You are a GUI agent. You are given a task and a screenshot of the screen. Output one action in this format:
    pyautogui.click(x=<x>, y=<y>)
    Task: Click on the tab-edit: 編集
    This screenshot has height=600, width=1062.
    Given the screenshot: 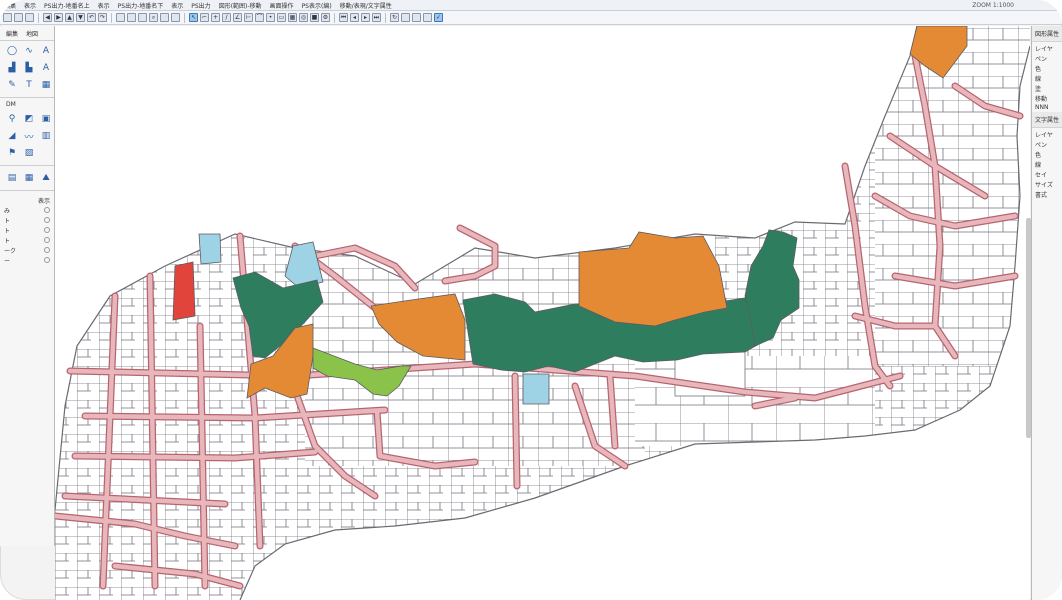 What is the action you would take?
    pyautogui.click(x=12, y=33)
    